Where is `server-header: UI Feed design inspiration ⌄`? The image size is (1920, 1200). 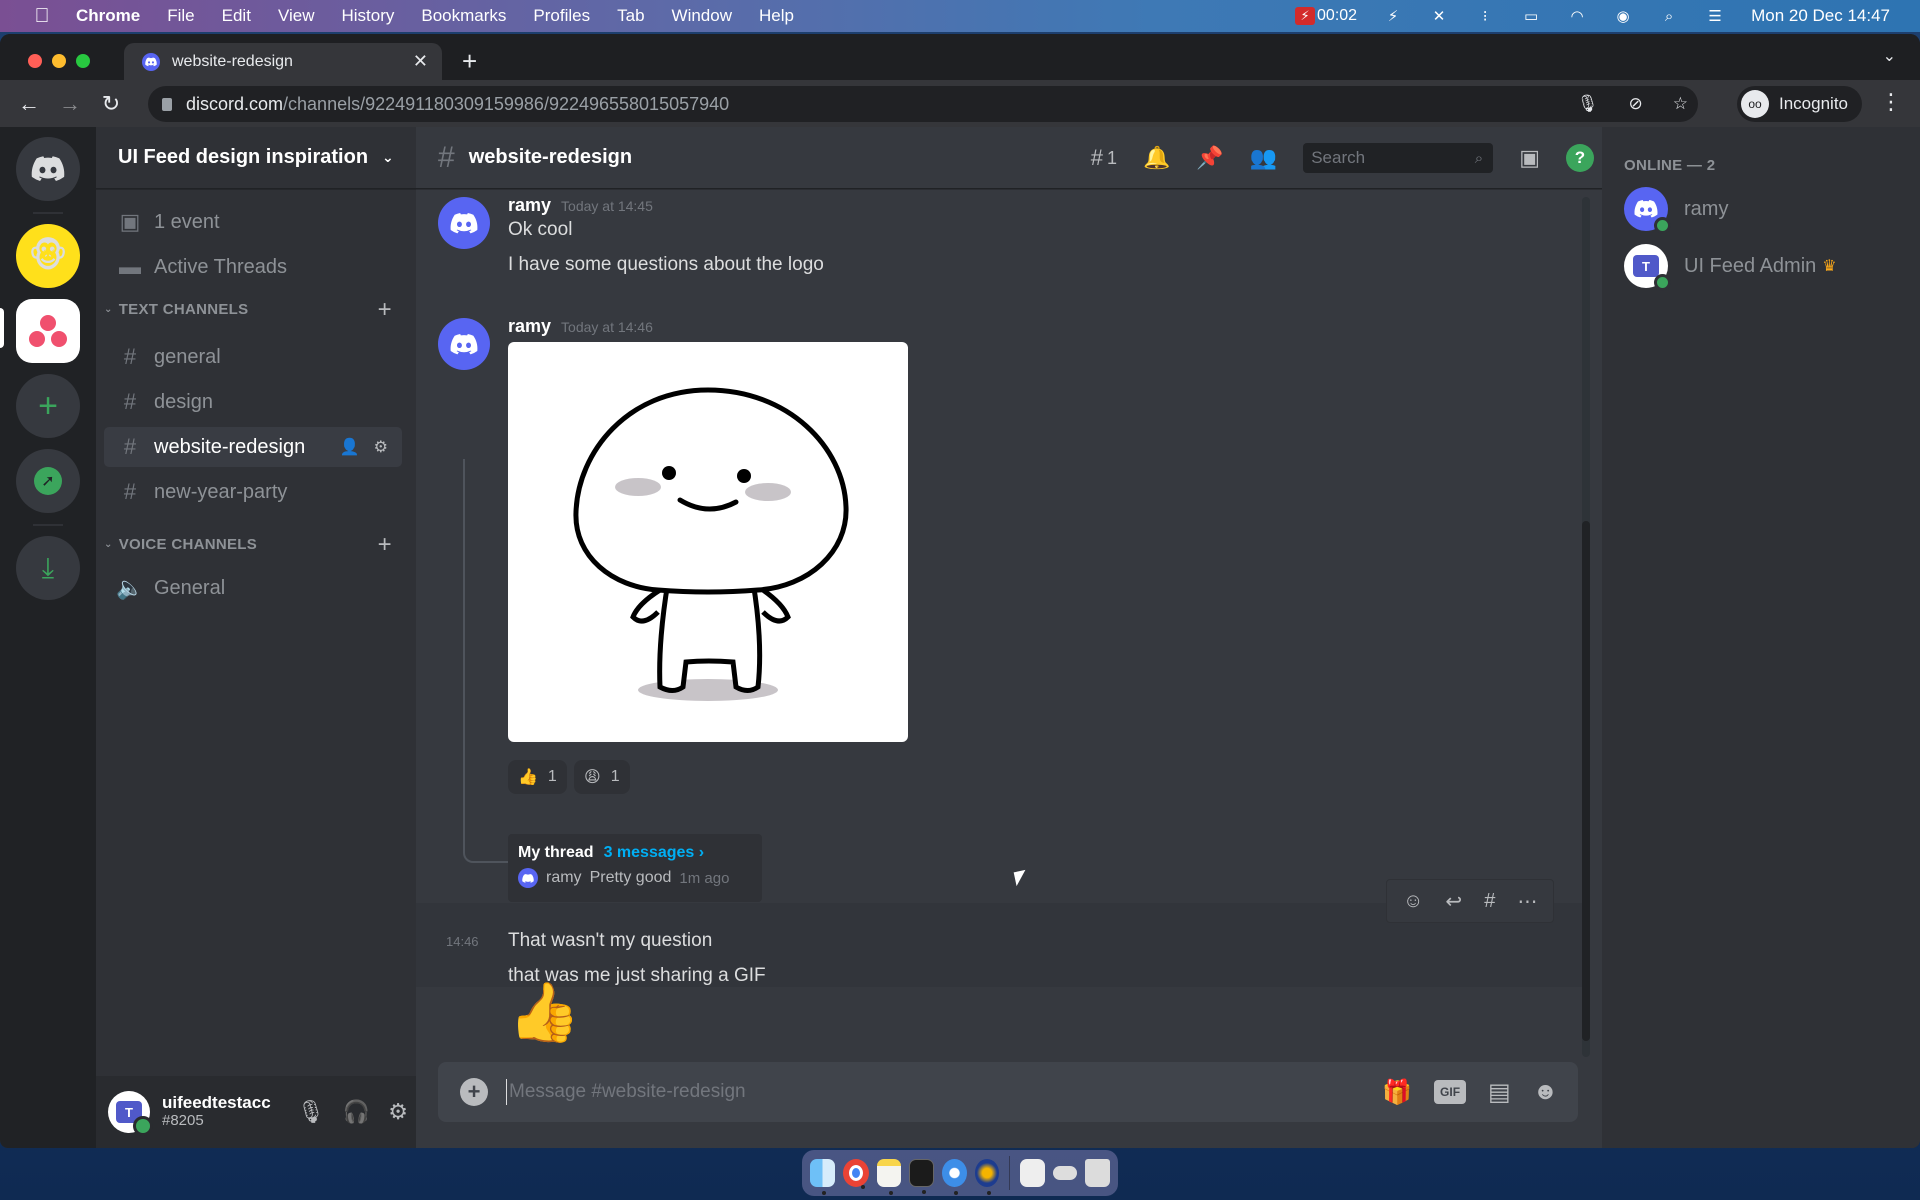 server-header: UI Feed design inspiration ⌄ is located at coordinates (256, 158).